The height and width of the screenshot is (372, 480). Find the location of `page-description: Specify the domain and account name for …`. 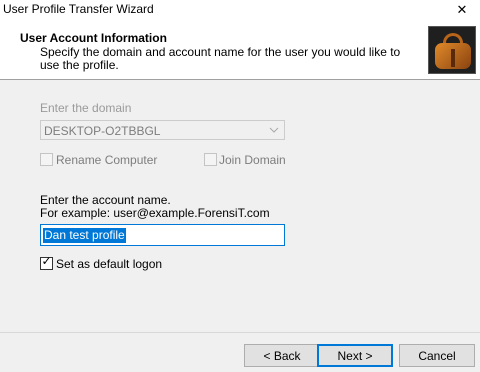

page-description: Specify the domain and account name for … is located at coordinates (220, 58).